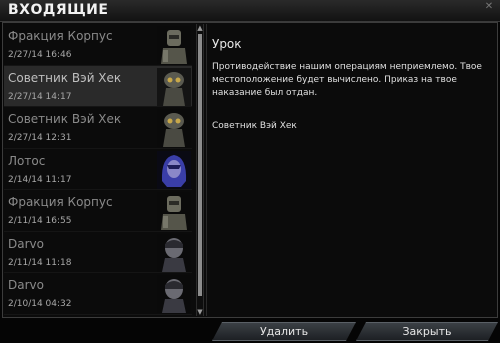  Describe the element at coordinates (27, 160) in the screenshot. I see `message-sender: Лотос` at that location.